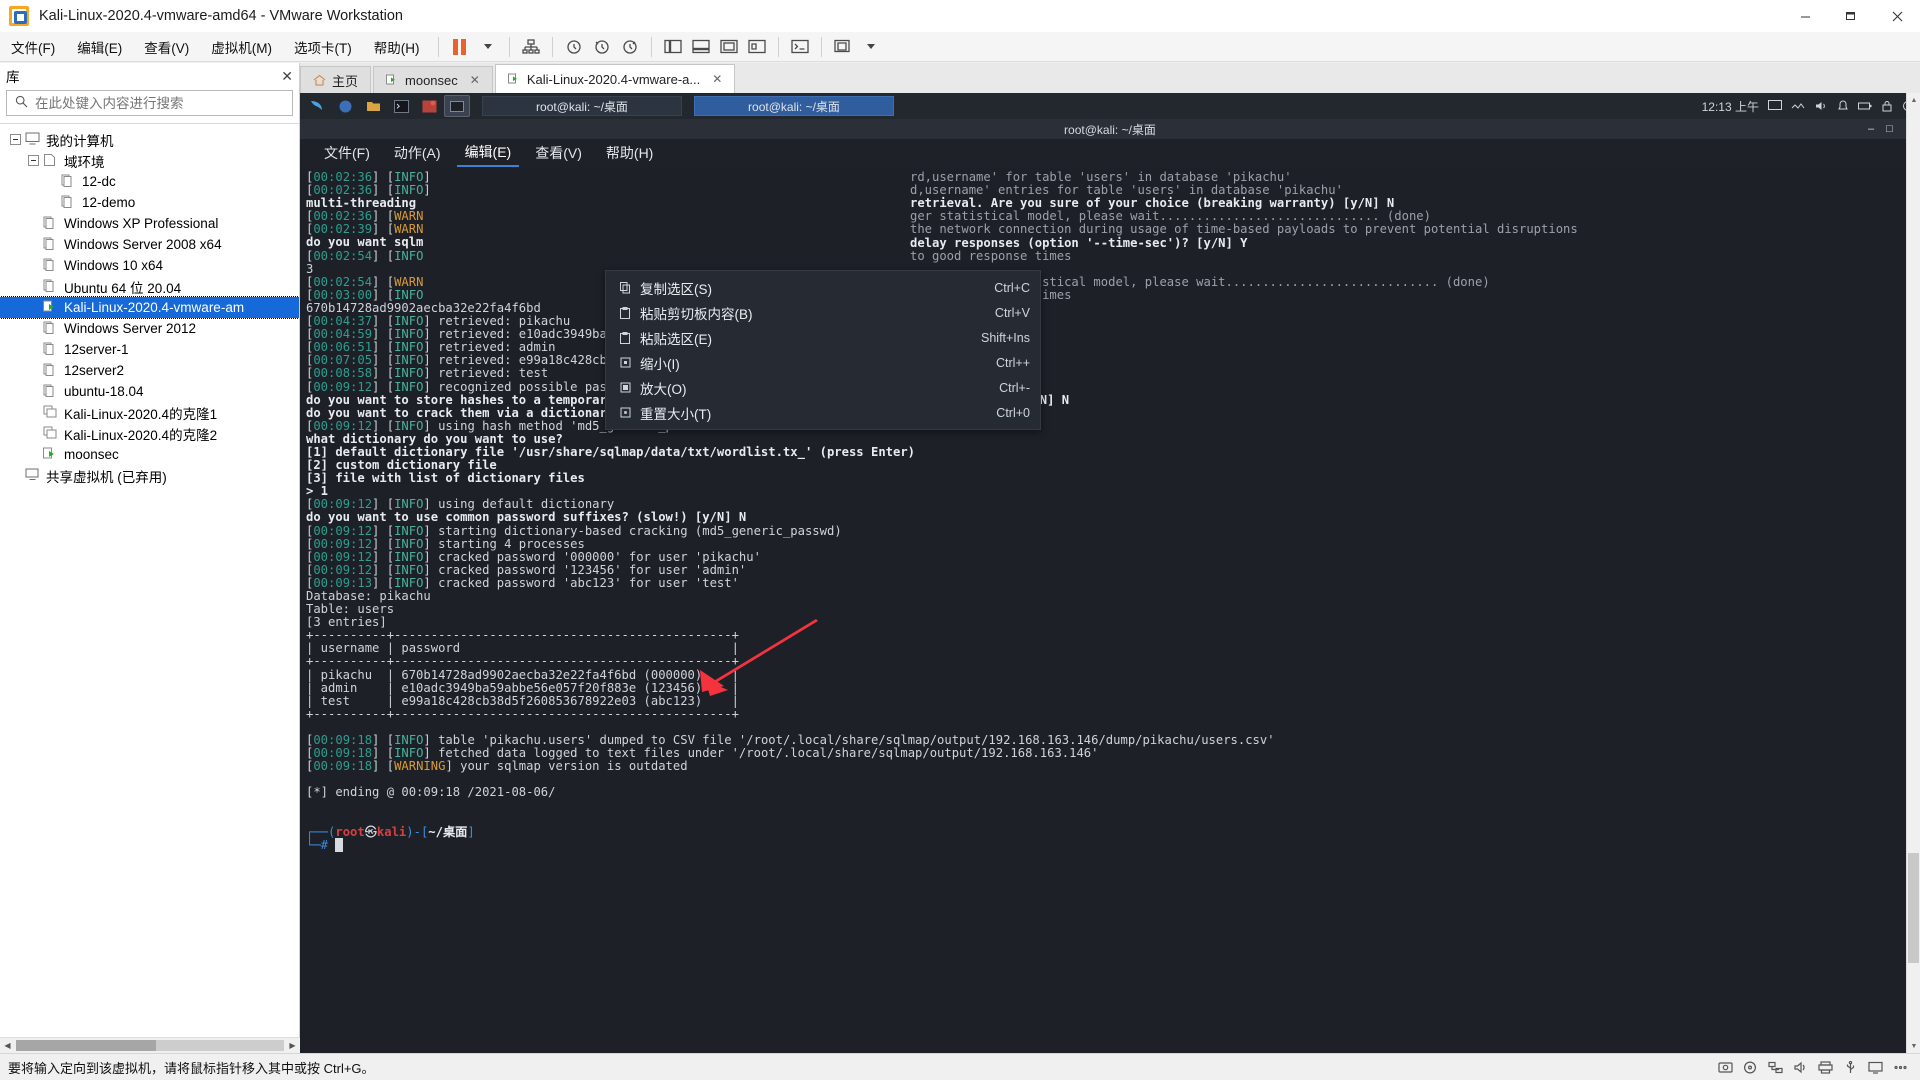 The width and height of the screenshot is (1920, 1080). I want to click on menuitem-zoom-out: 缩小(I) Ctrl++, so click(823, 362).